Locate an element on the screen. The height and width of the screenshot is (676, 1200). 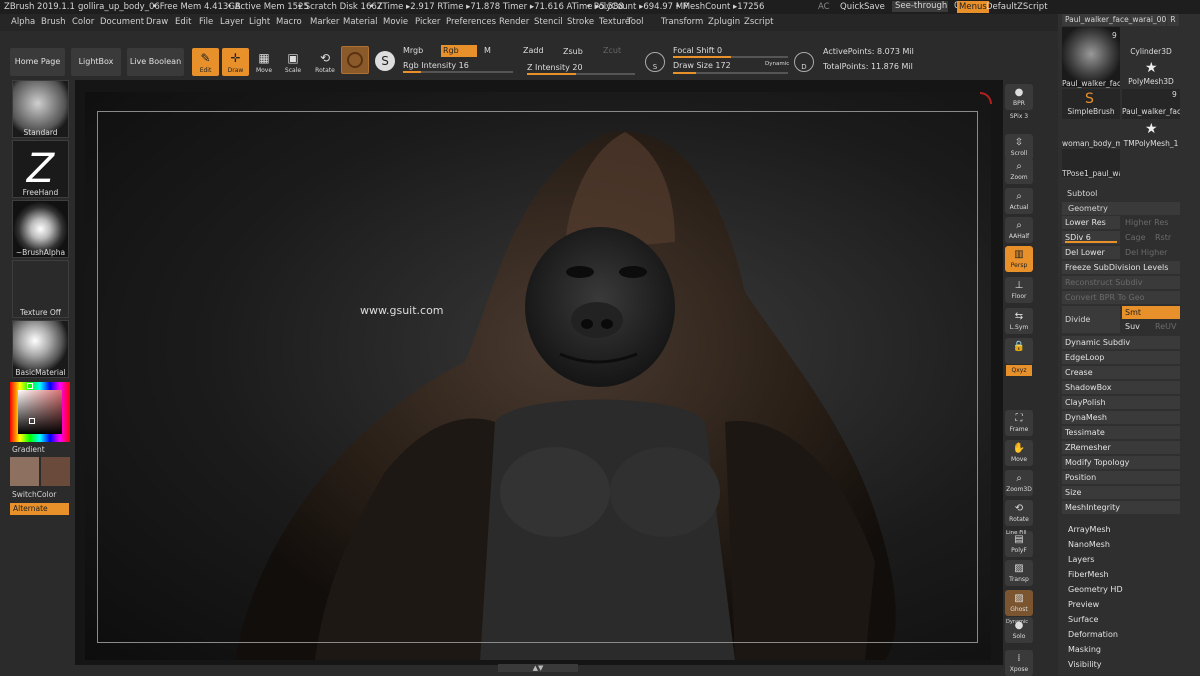
stroke-icon: S is located at coordinates (385, 61).